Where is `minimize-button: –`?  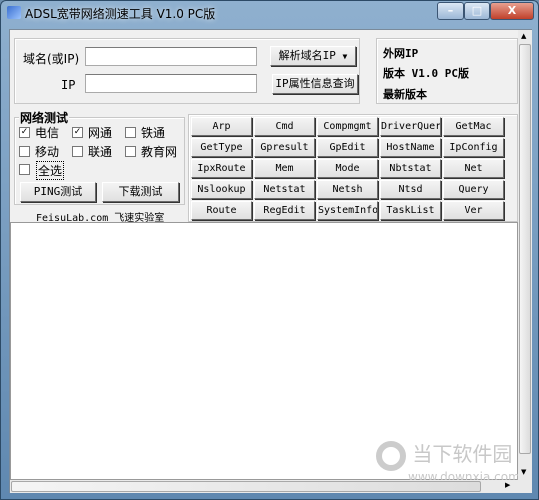
minimize-button: – is located at coordinates (450, 11).